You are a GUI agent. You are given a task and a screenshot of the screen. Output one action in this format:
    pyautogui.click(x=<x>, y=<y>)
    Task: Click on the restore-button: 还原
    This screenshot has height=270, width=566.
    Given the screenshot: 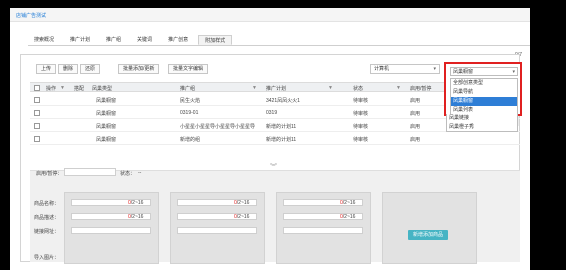 What is the action you would take?
    pyautogui.click(x=90, y=69)
    